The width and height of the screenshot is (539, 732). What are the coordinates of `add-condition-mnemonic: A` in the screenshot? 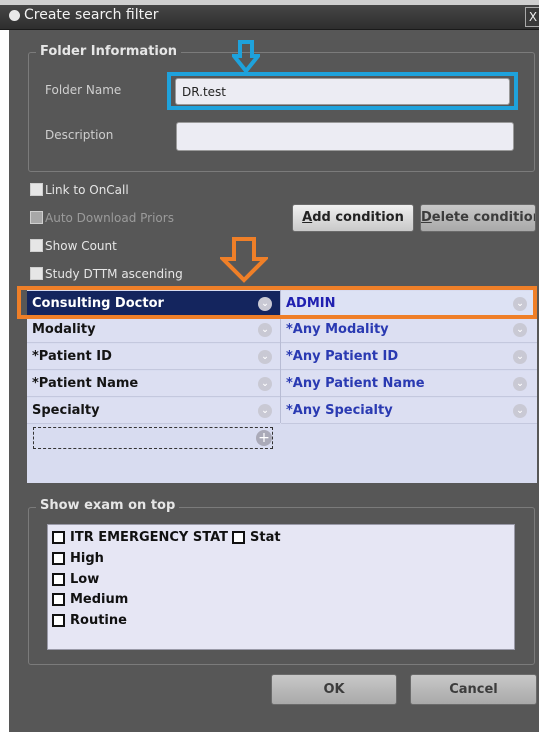 It's located at (307, 217).